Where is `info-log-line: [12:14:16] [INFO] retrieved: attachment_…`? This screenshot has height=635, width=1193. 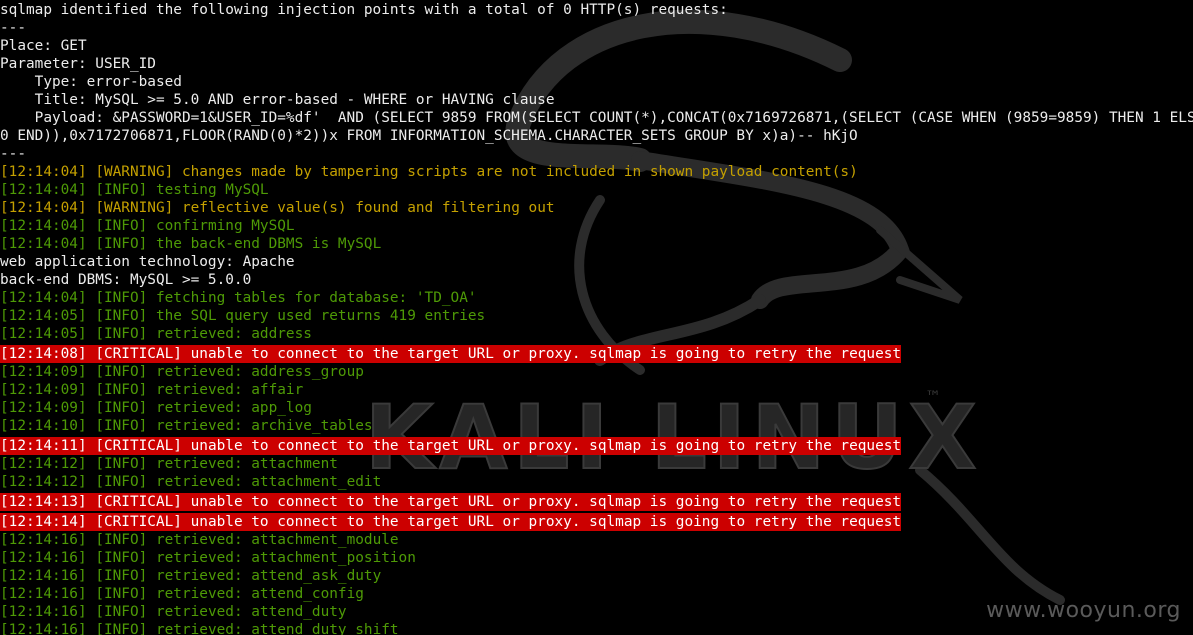
info-log-line: [12:14:16] [INFO] retrieved: attachment_… is located at coordinates (596, 558).